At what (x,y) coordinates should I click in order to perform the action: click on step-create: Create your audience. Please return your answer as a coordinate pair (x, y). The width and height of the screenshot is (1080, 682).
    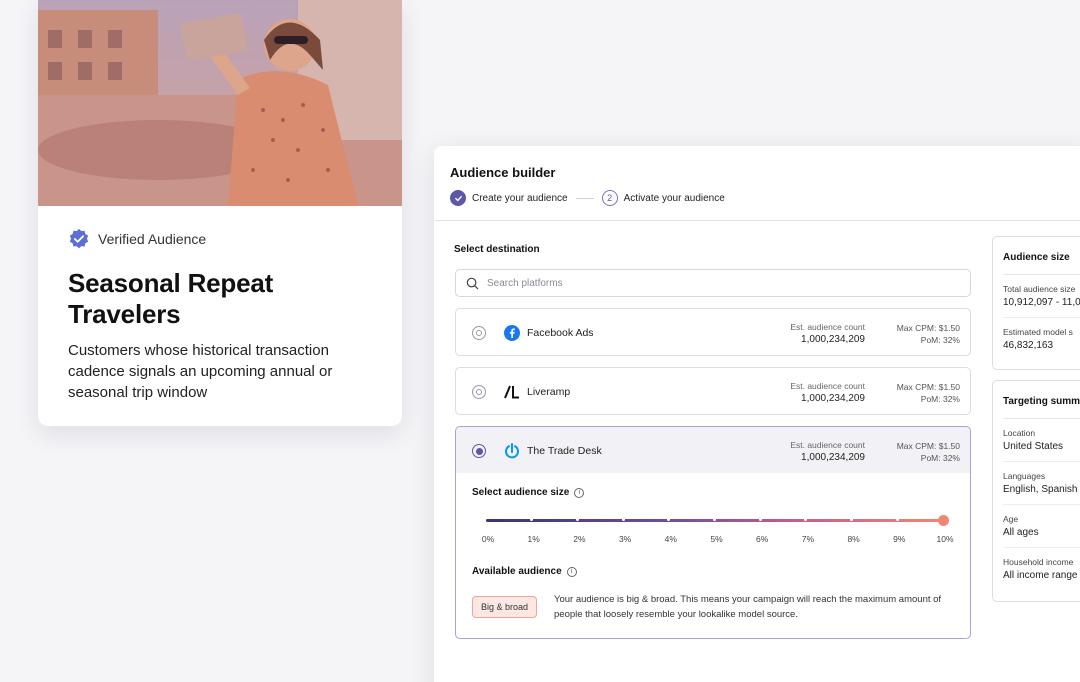
    Looking at the image, I should click on (509, 198).